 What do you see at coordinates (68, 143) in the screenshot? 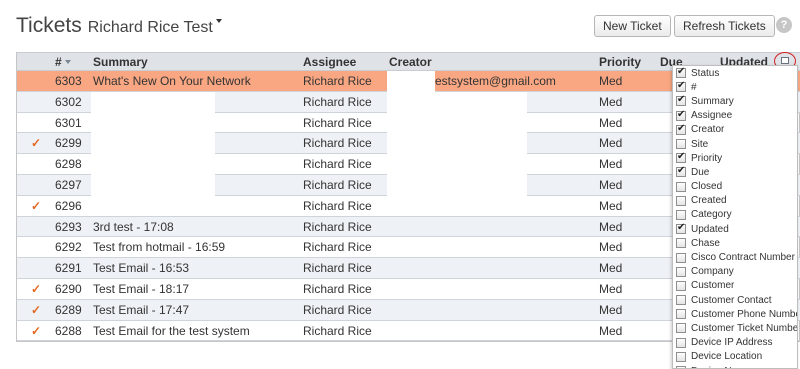
I see `ticket-number: 6299` at bounding box center [68, 143].